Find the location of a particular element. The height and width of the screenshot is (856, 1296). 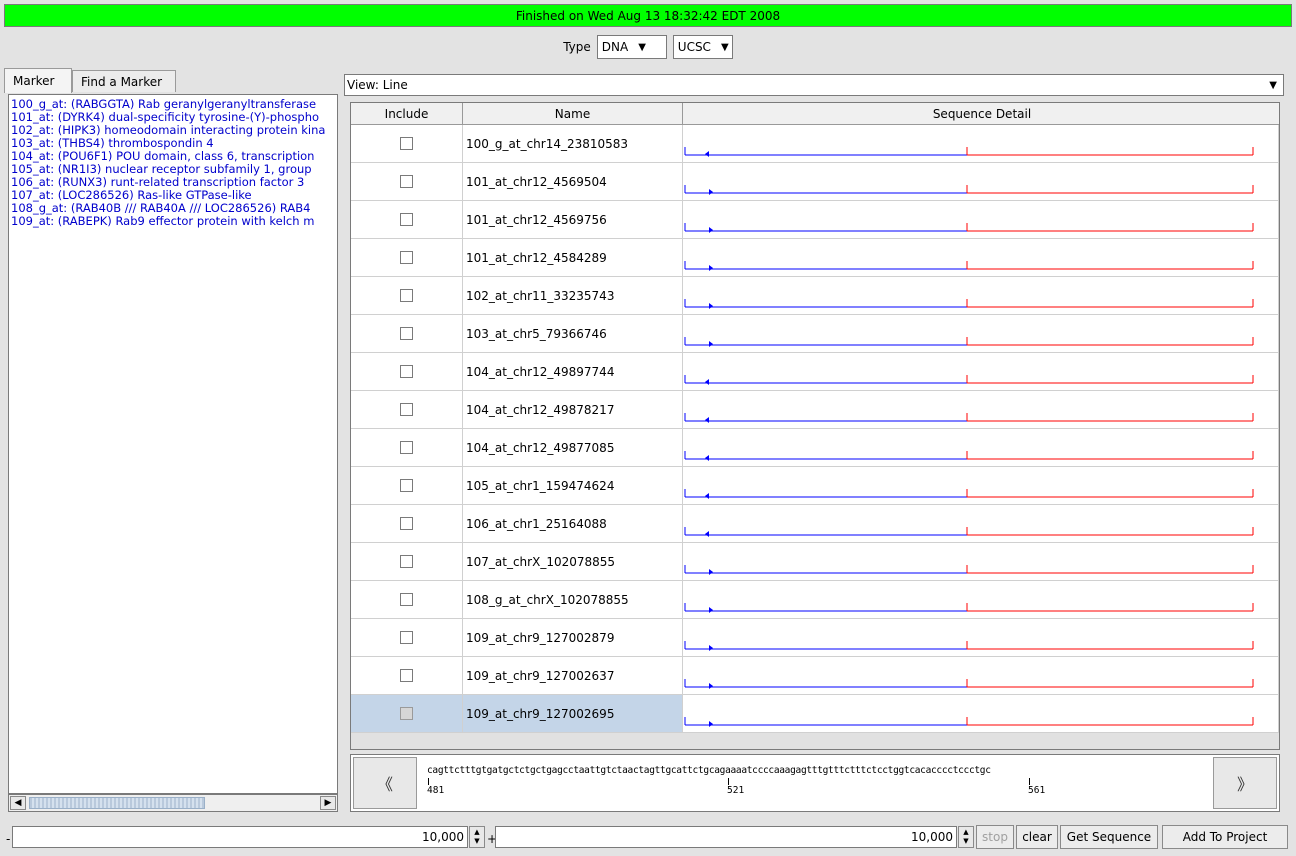

marker-list-item: 103_at: (THBS4) thrombospondin 4 is located at coordinates (173, 143).